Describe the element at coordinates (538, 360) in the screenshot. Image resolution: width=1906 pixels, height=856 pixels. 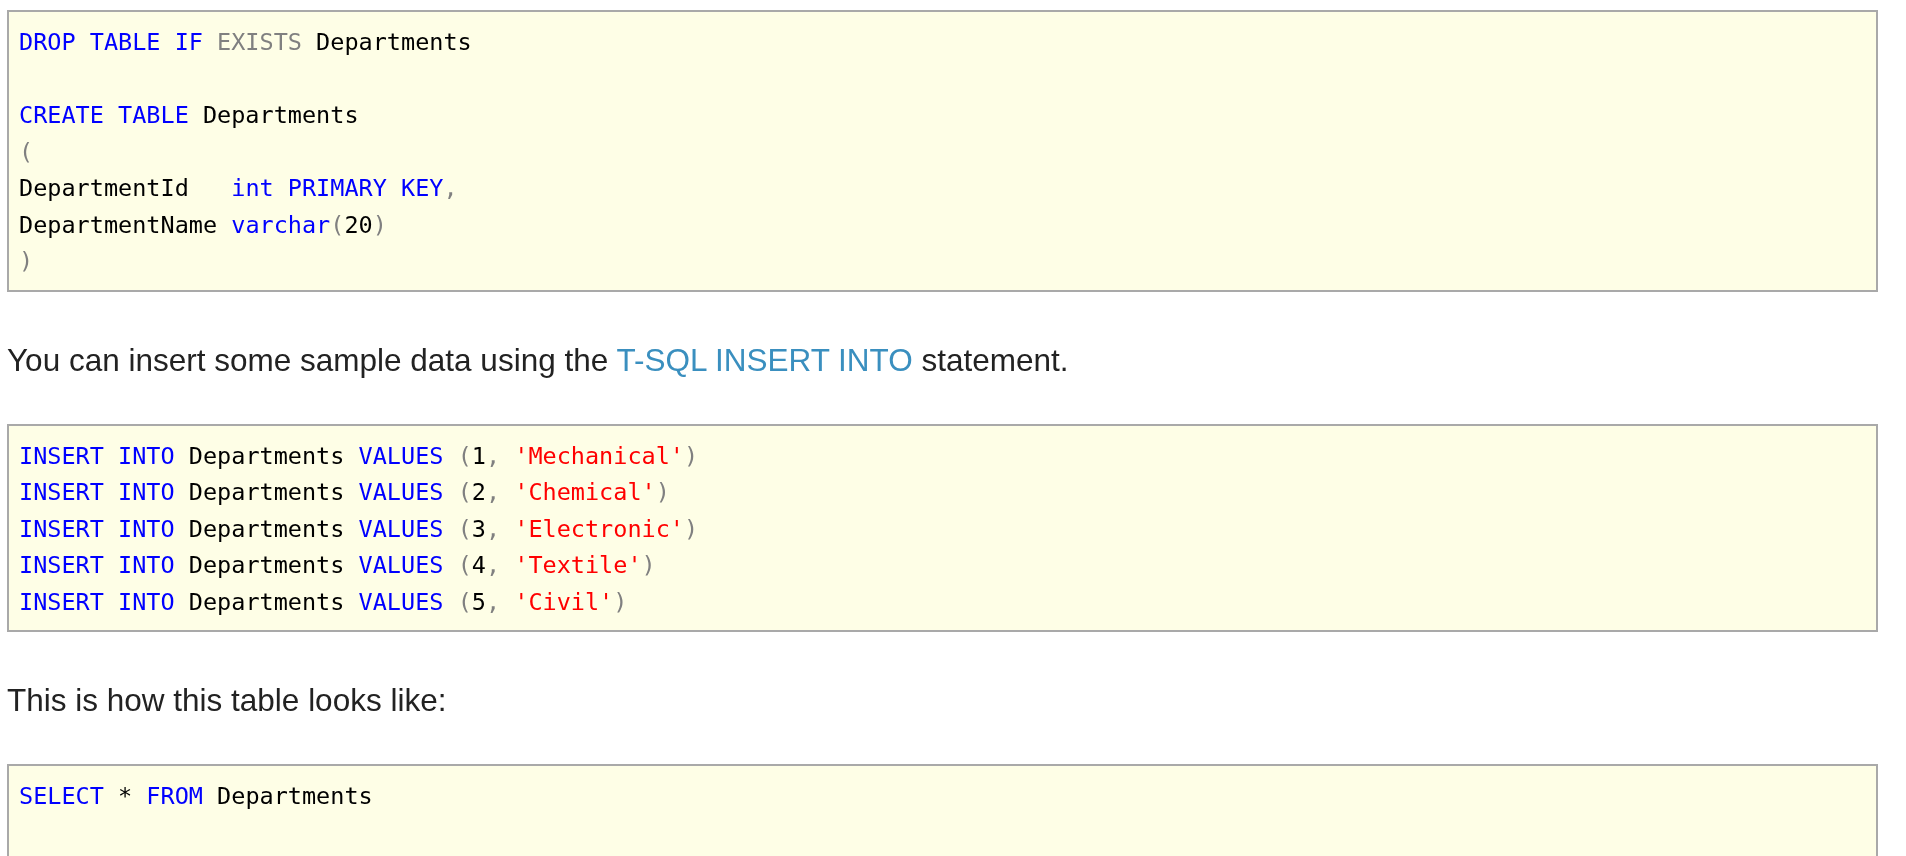
I see `paragraph: You can insert some sample data using the T-SQL INSERT INTO statement.` at that location.